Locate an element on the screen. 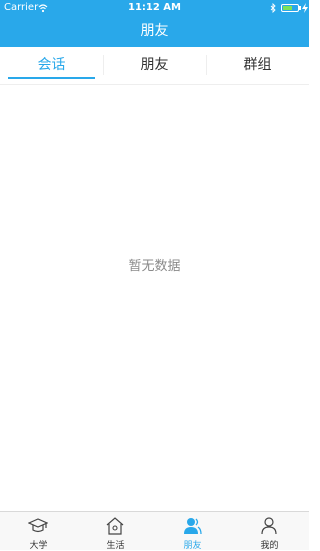  tabbar-item-friends: 朋友 is located at coordinates (192, 531).